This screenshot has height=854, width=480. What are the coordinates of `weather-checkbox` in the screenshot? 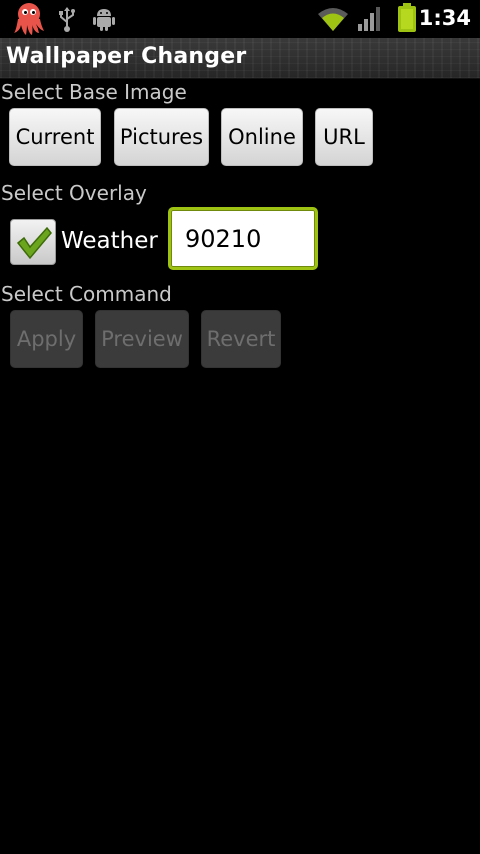 It's located at (33, 242).